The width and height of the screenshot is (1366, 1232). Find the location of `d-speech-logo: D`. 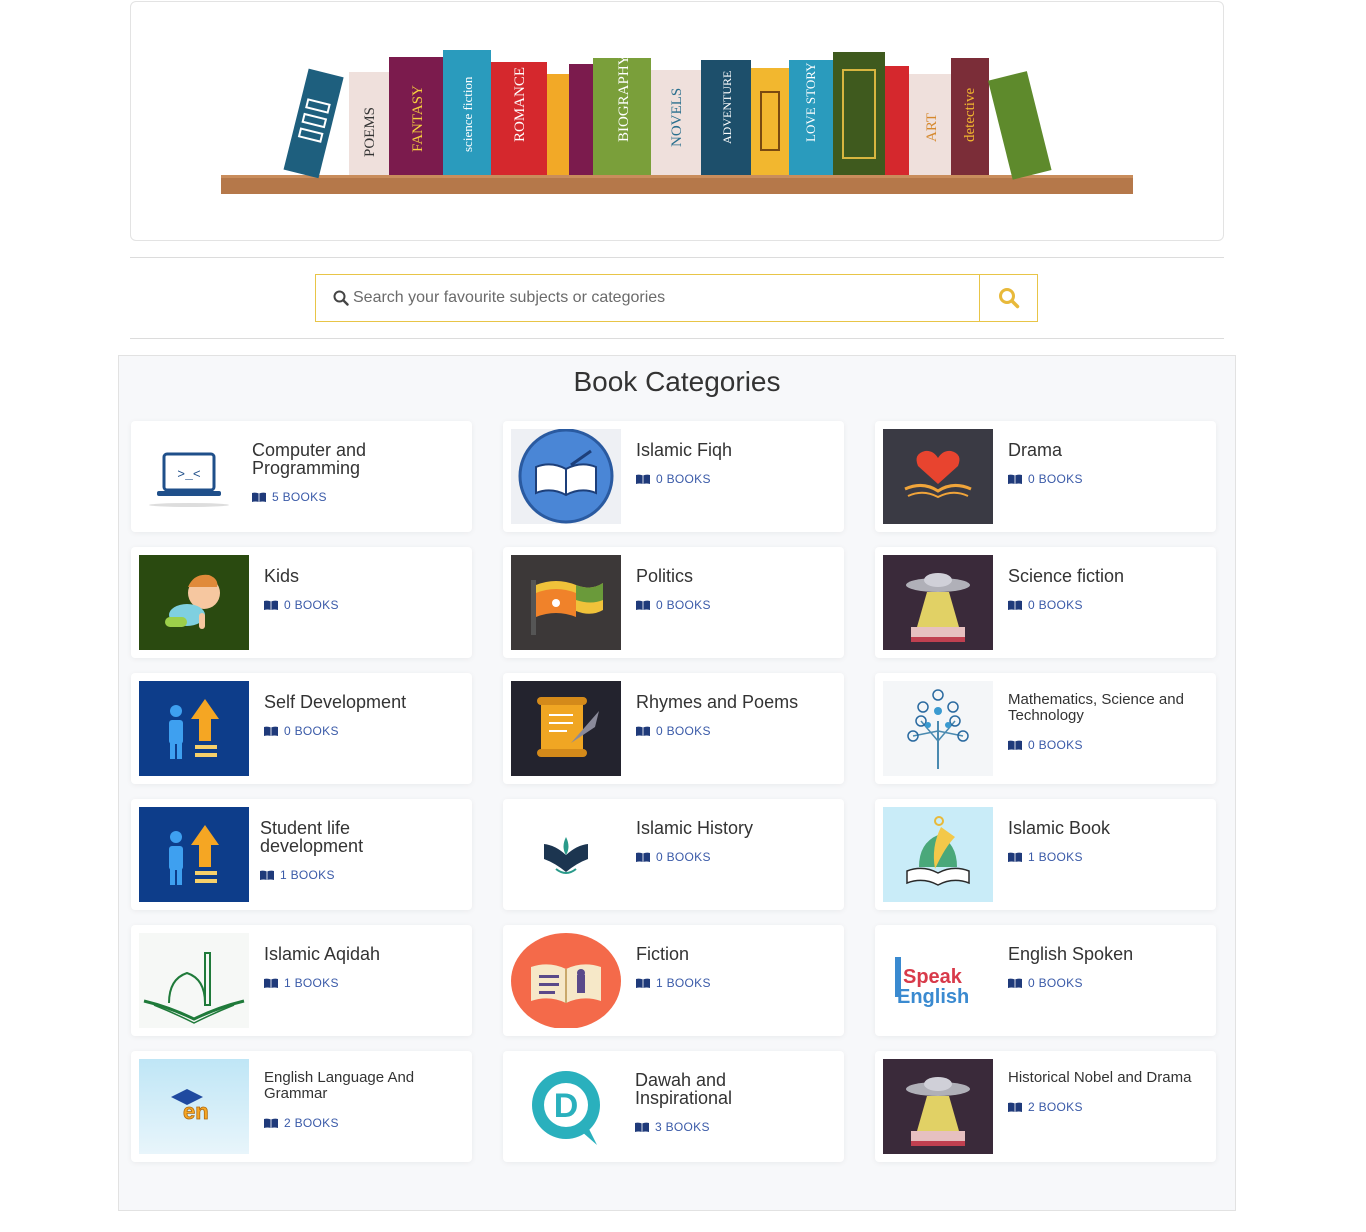

d-speech-logo: D is located at coordinates (566, 1106).